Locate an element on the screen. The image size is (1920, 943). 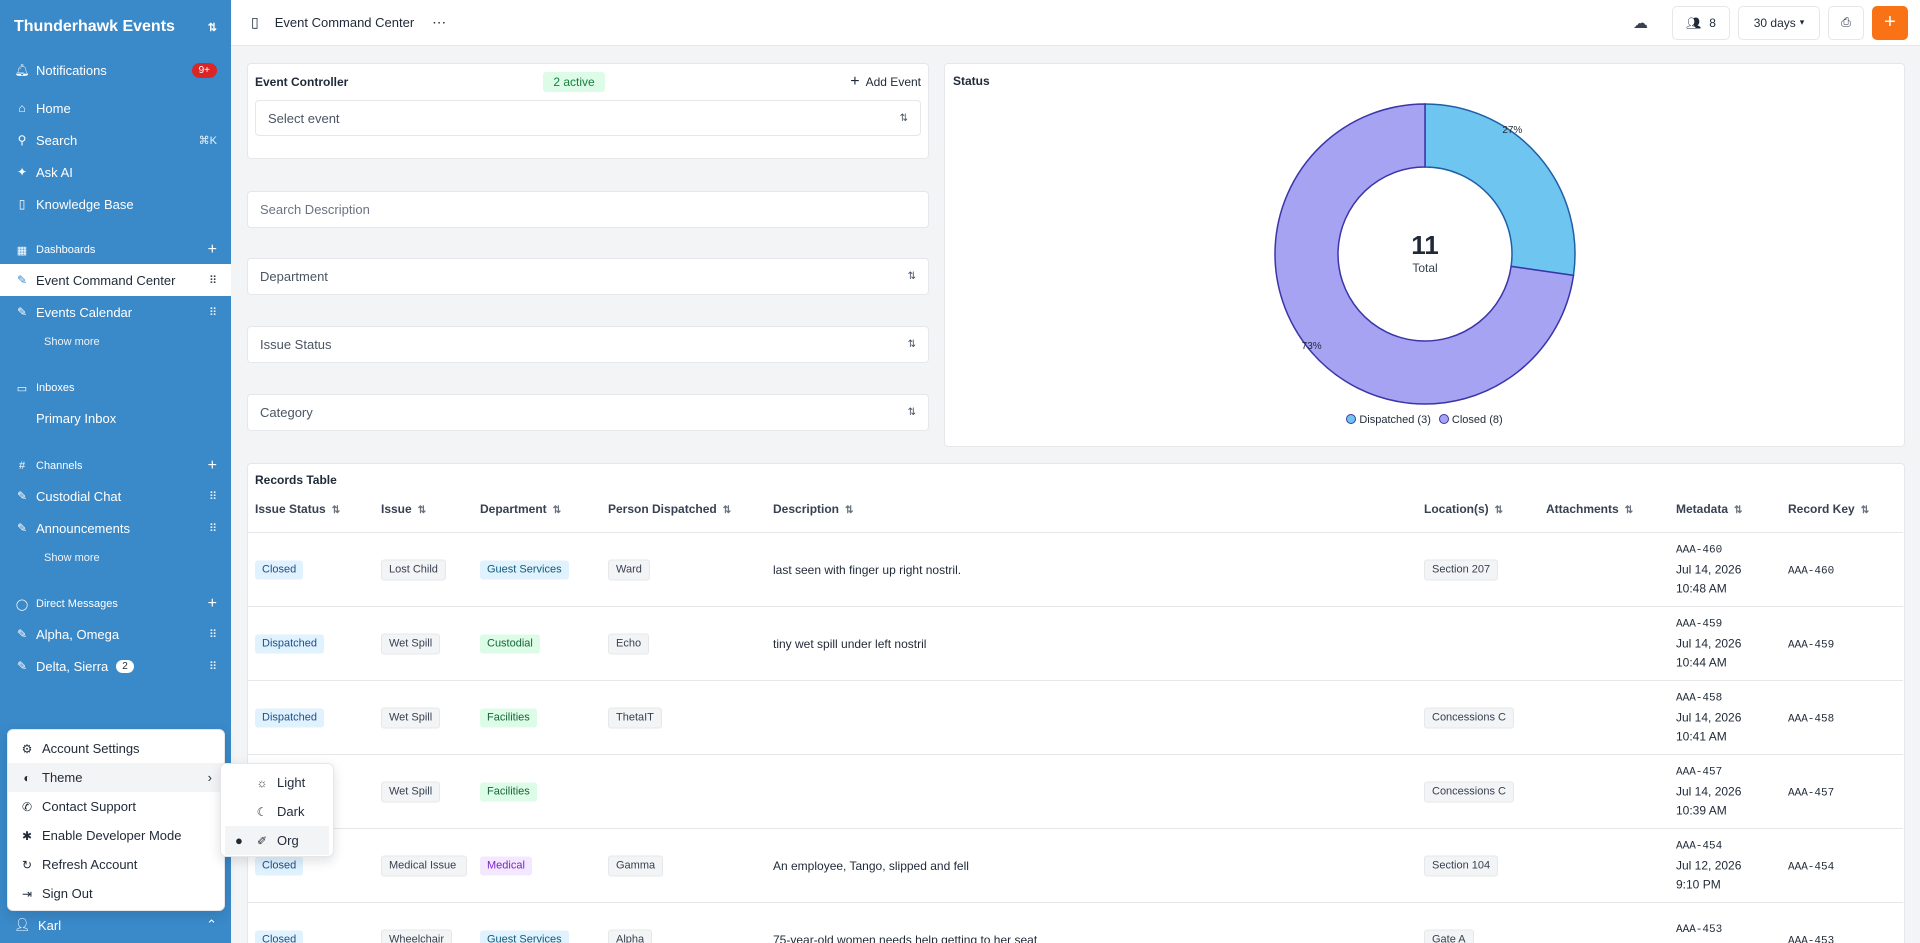
menu-enable-developer-mode: ✱ Enable Developer Mode is located at coordinates (116, 835).